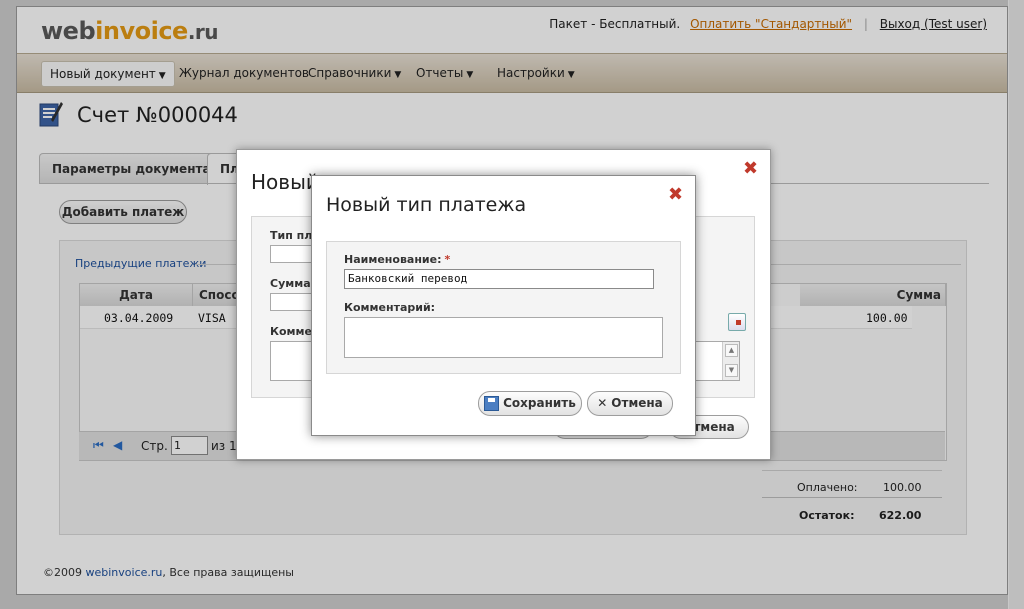 The width and height of the screenshot is (1024, 609). What do you see at coordinates (530, 403) in the screenshot?
I see `save-button: Сохранить` at bounding box center [530, 403].